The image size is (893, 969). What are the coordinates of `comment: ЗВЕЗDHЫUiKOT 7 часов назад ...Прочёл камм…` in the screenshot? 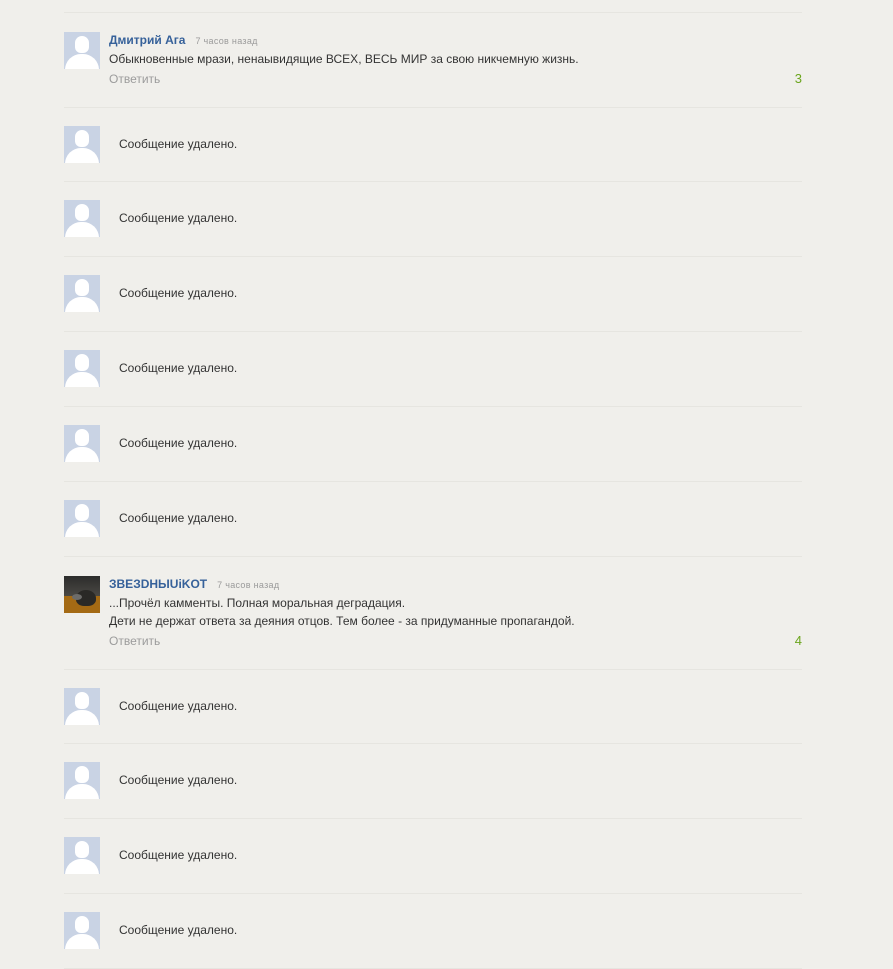 It's located at (433, 613).